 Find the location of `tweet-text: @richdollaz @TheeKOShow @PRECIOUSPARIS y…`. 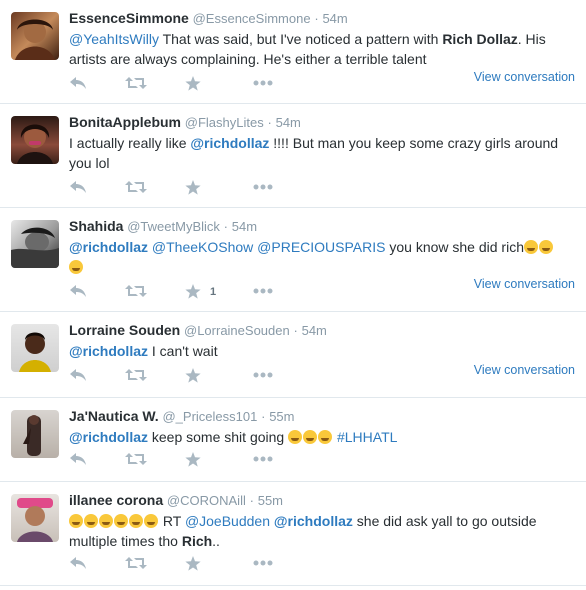

tweet-text: @richdollaz @TheeKOShow @PRECIOUSPARIS y… is located at coordinates (321, 257).